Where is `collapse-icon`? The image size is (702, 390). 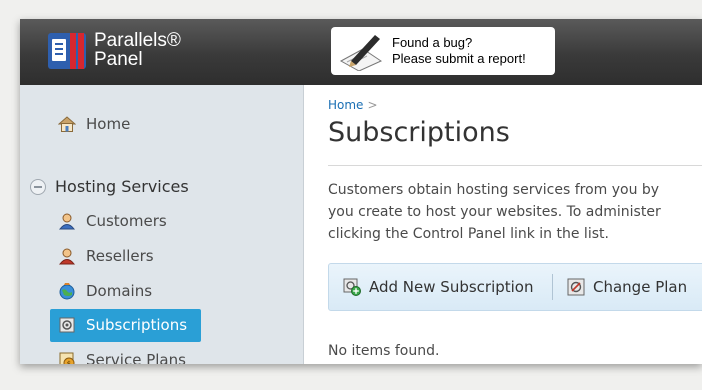
collapse-icon is located at coordinates (38, 187).